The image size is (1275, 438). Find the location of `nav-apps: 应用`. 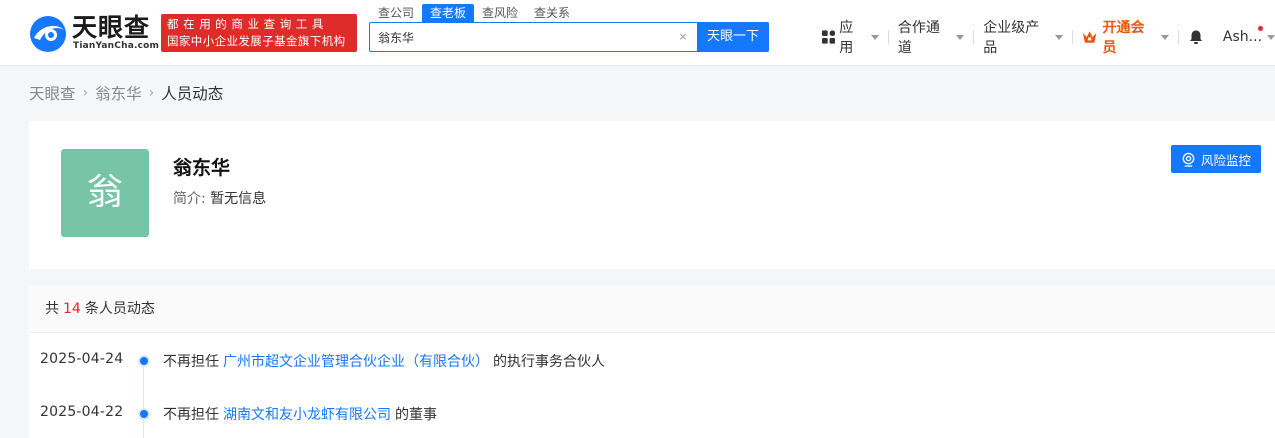

nav-apps: 应用 is located at coordinates (850, 38).